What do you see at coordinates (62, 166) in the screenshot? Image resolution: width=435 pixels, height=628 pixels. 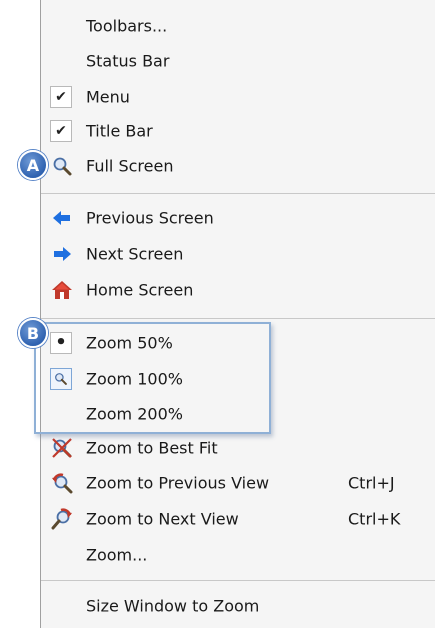 I see `magnifier-icon` at bounding box center [62, 166].